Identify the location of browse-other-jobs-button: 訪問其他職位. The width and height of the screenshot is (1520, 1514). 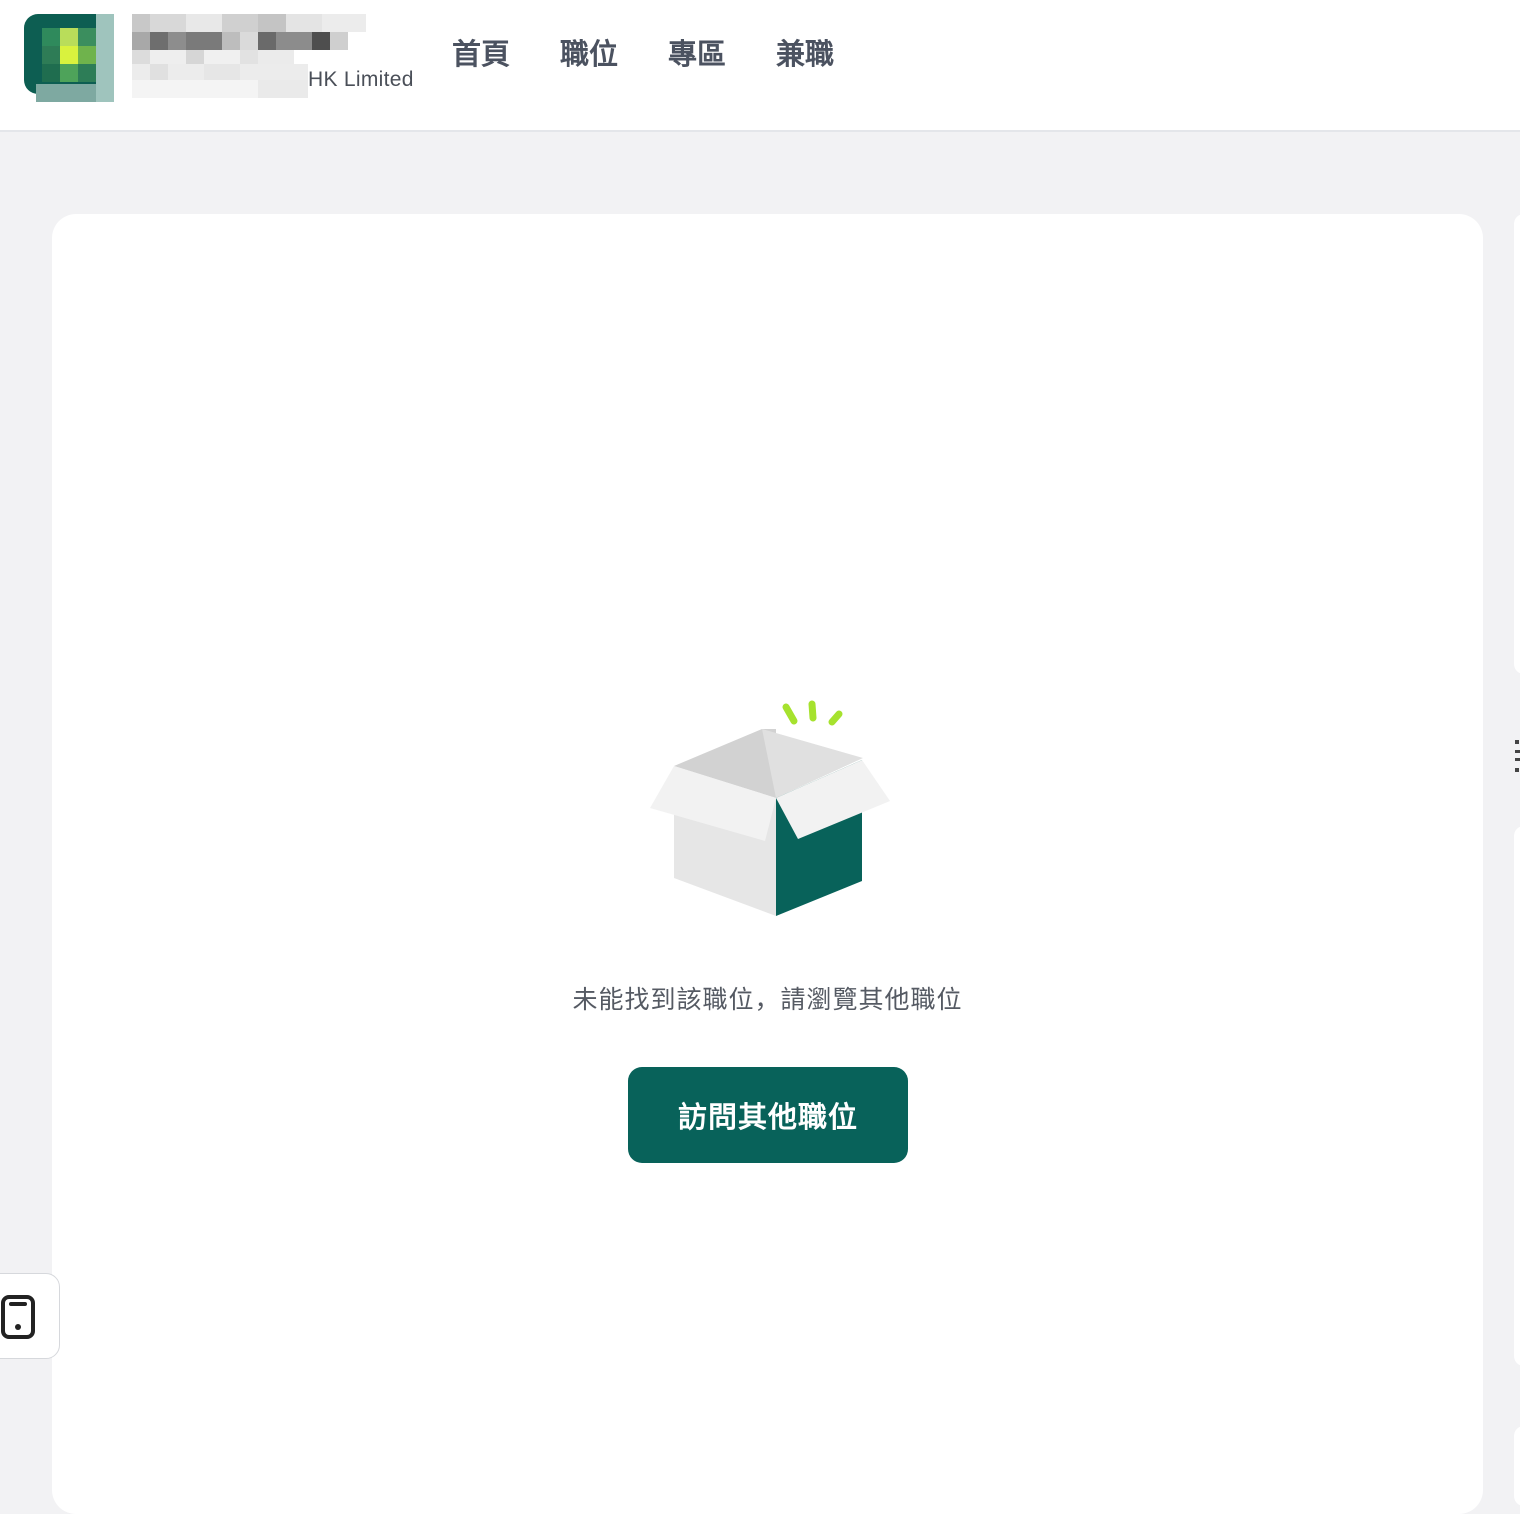
(768, 1115).